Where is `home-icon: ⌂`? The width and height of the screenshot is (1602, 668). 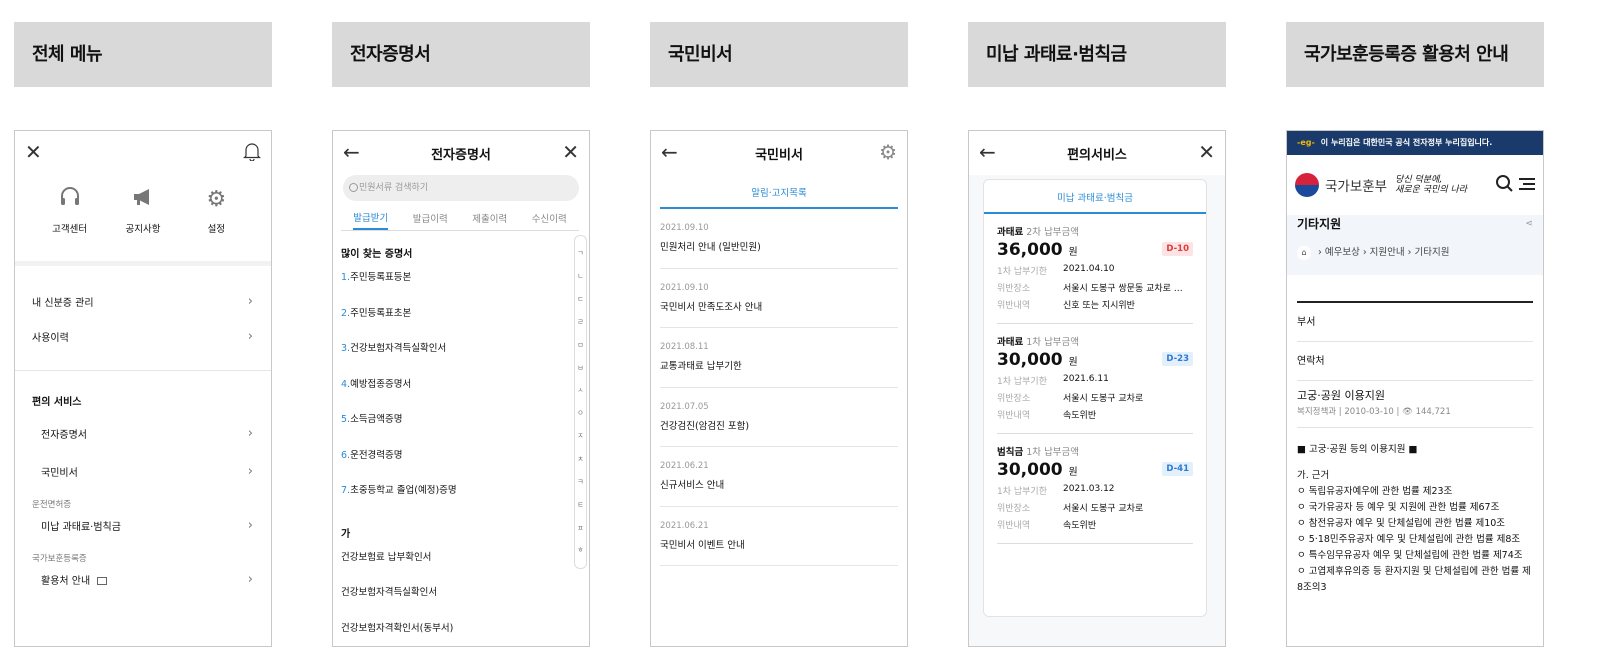
home-icon: ⌂ is located at coordinates (1304, 253).